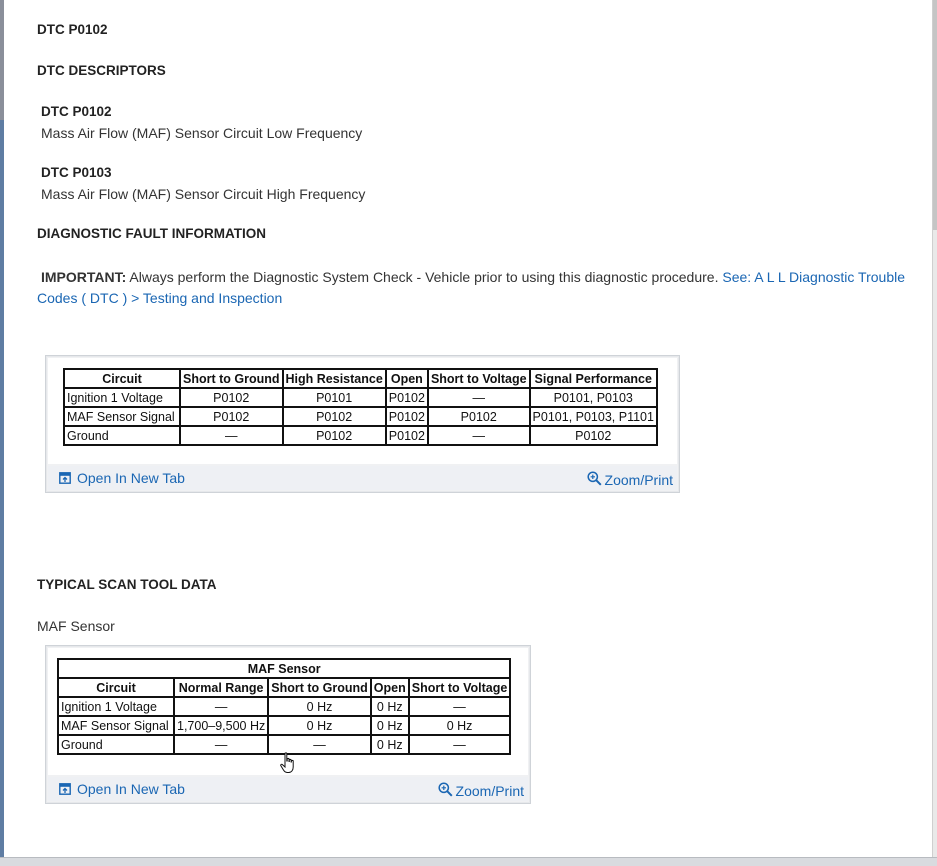 This screenshot has height=866, width=937. Describe the element at coordinates (287, 762) in the screenshot. I see `hand-cursor-icon` at that location.